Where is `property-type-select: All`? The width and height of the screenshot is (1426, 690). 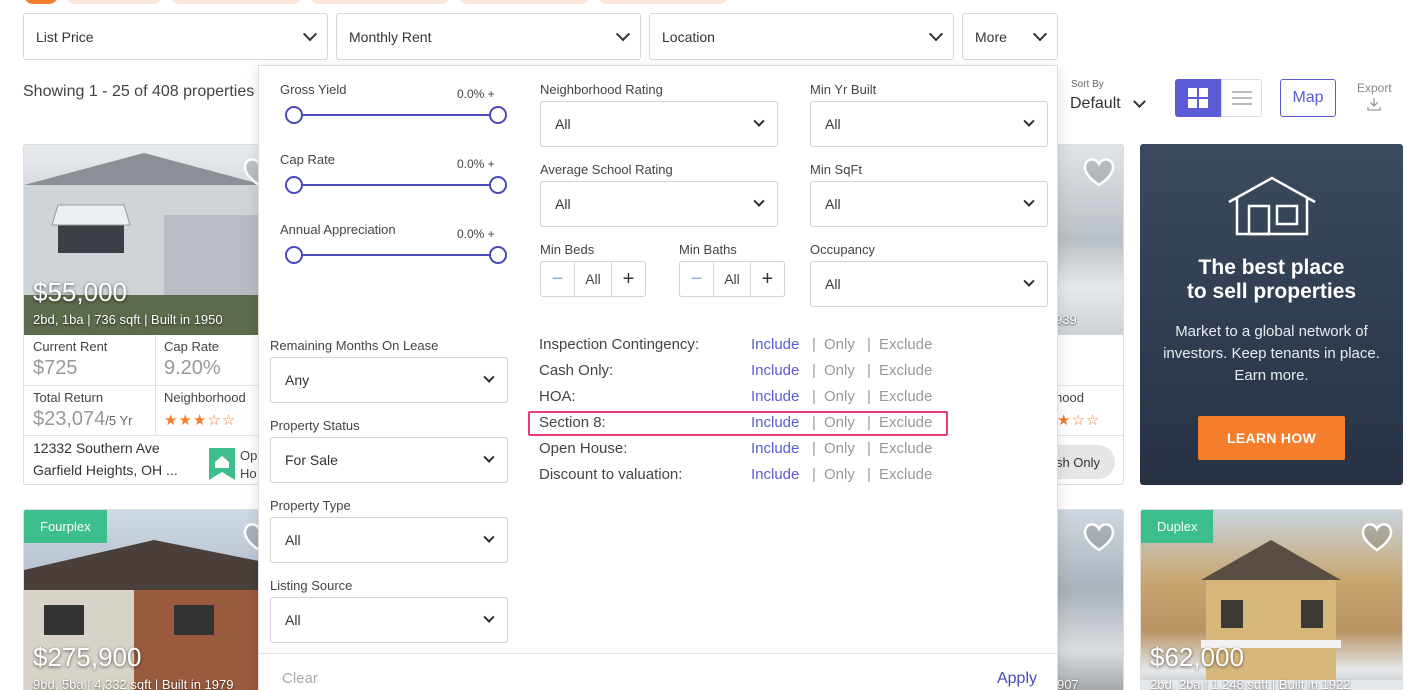
property-type-select: All is located at coordinates (389, 540).